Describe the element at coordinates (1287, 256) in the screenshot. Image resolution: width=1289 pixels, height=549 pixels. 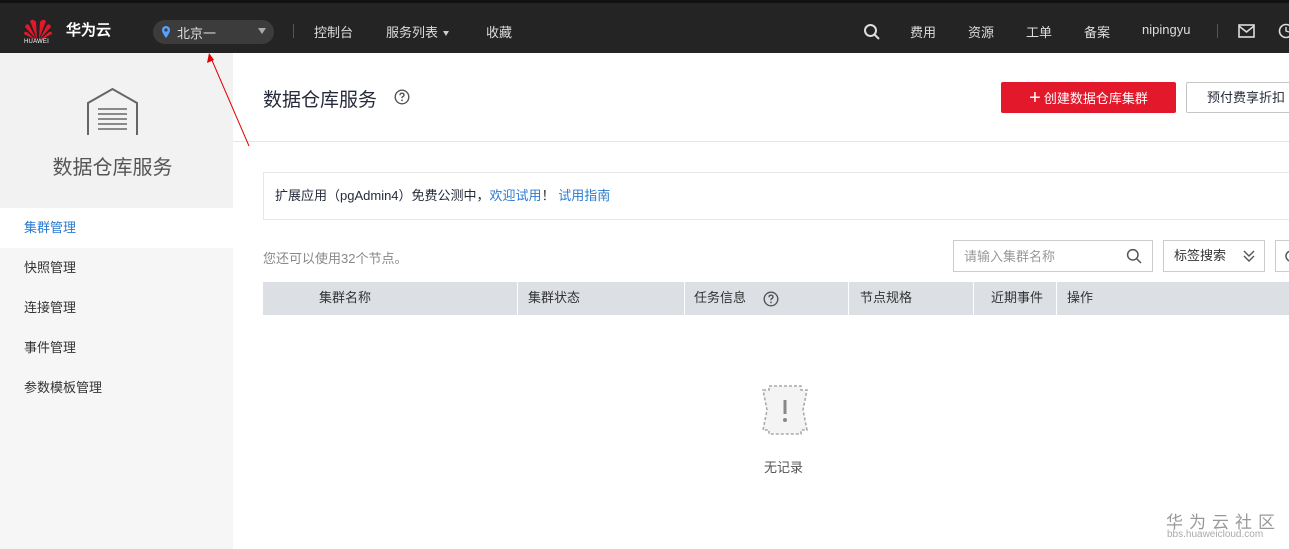
I see `refresh-icon` at that location.